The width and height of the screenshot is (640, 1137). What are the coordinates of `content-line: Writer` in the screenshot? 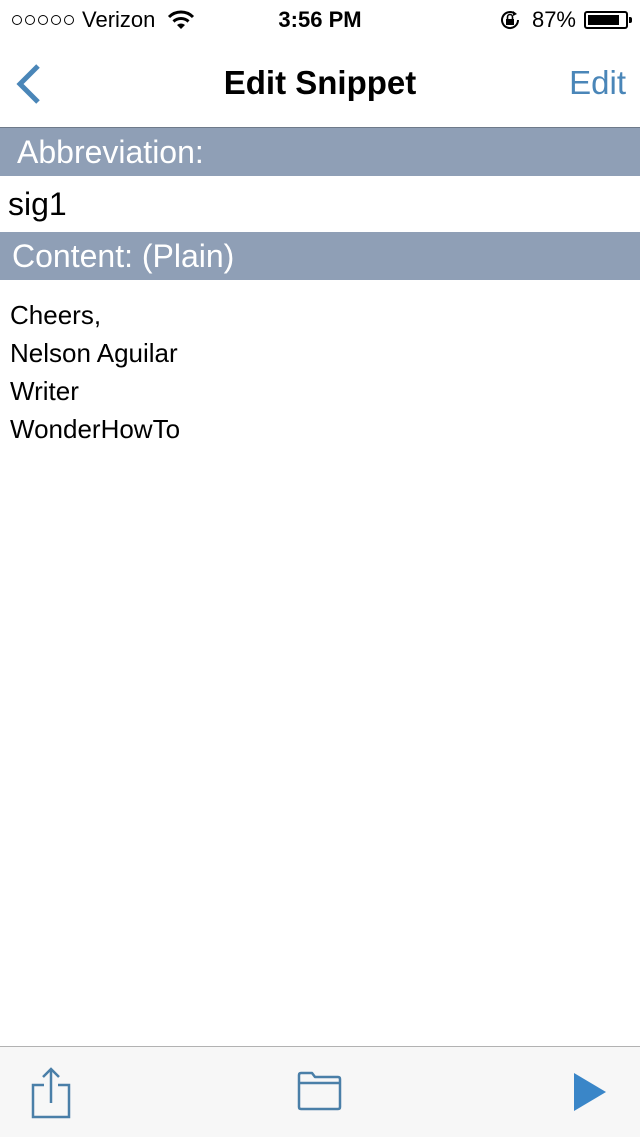 It's located at (44, 391).